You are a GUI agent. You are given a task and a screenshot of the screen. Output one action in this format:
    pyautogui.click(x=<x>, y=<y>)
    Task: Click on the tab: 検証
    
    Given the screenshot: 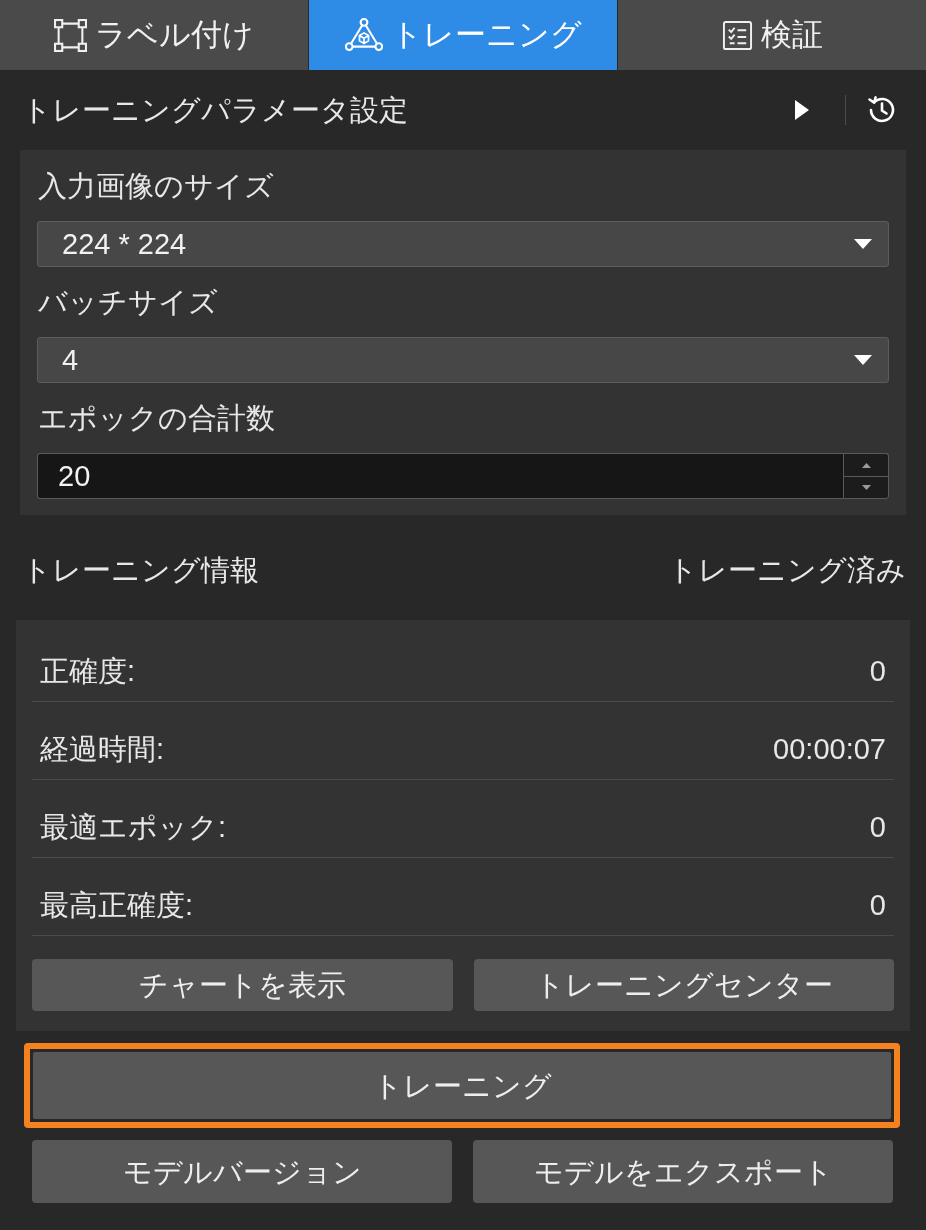 What is the action you would take?
    pyautogui.click(x=772, y=35)
    